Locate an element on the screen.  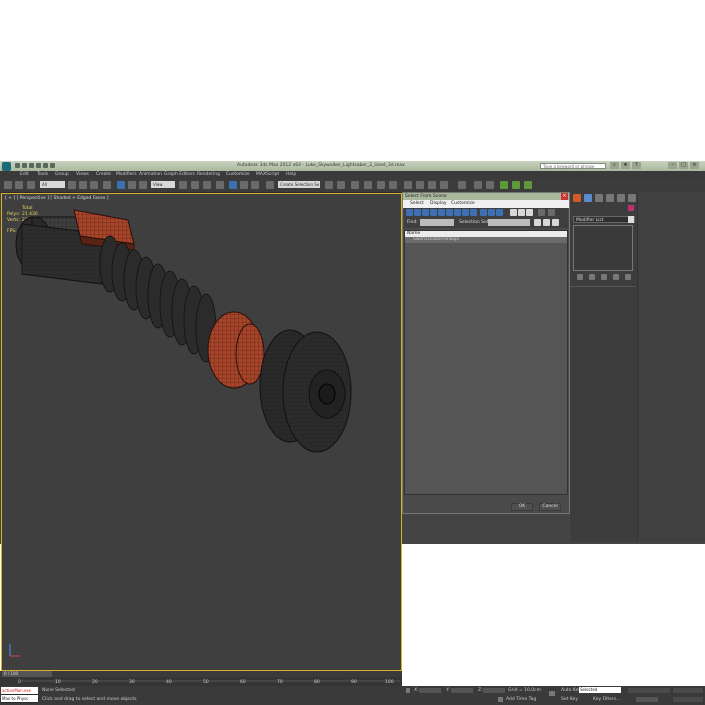
select-dependents-icon is located at coordinates (529, 212).